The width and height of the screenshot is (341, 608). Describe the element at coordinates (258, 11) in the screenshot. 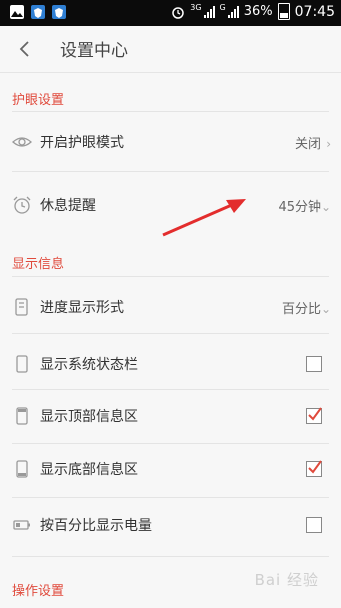

I see `battery-percent: 36%` at that location.